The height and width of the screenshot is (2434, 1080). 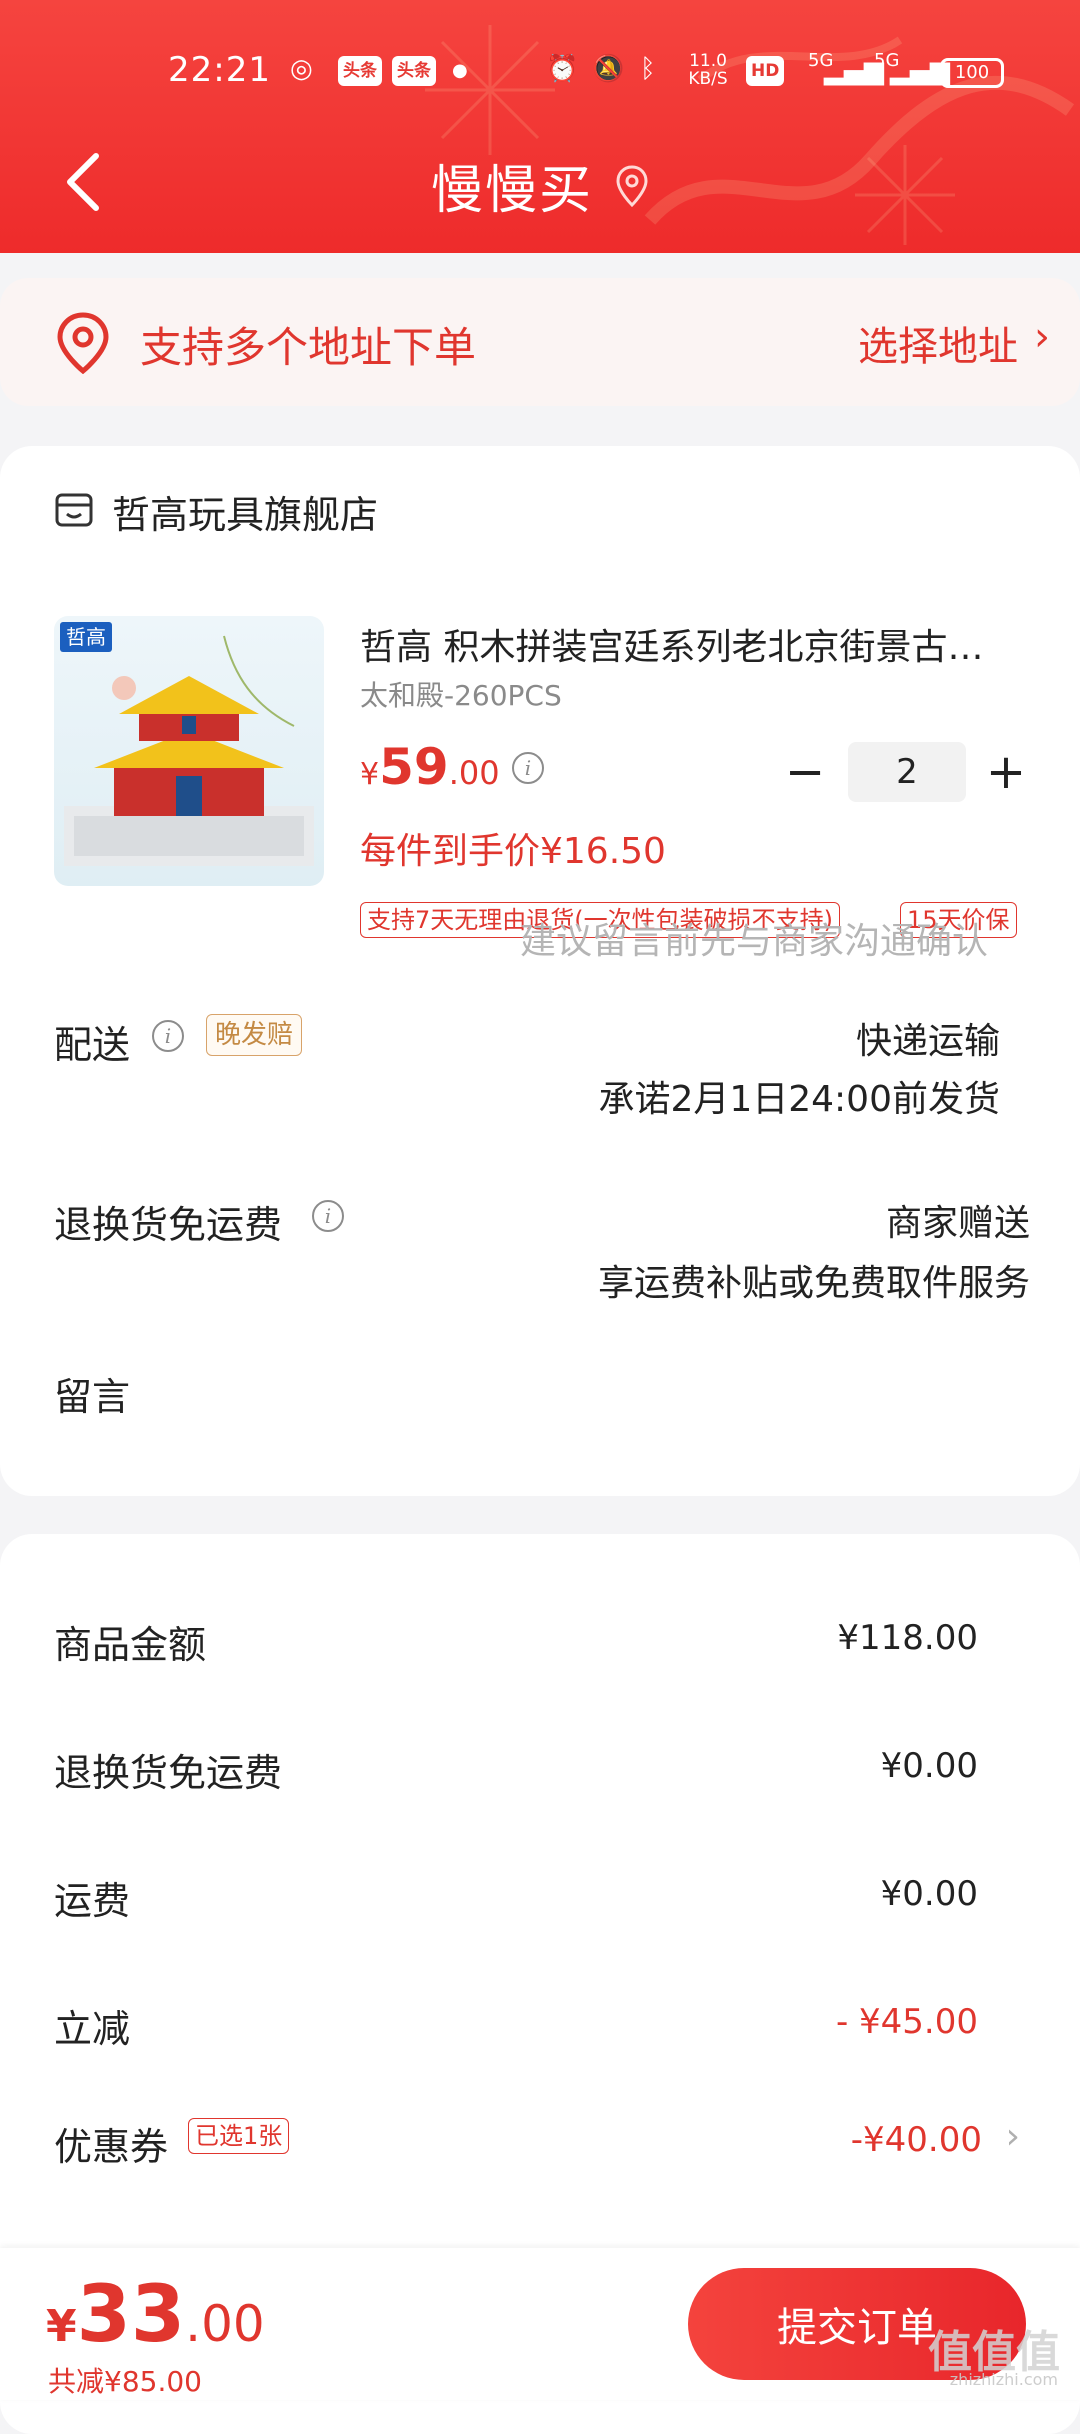 What do you see at coordinates (799, 1099) in the screenshot?
I see `delivery-promise: 承诺2月1日24:00前发货` at bounding box center [799, 1099].